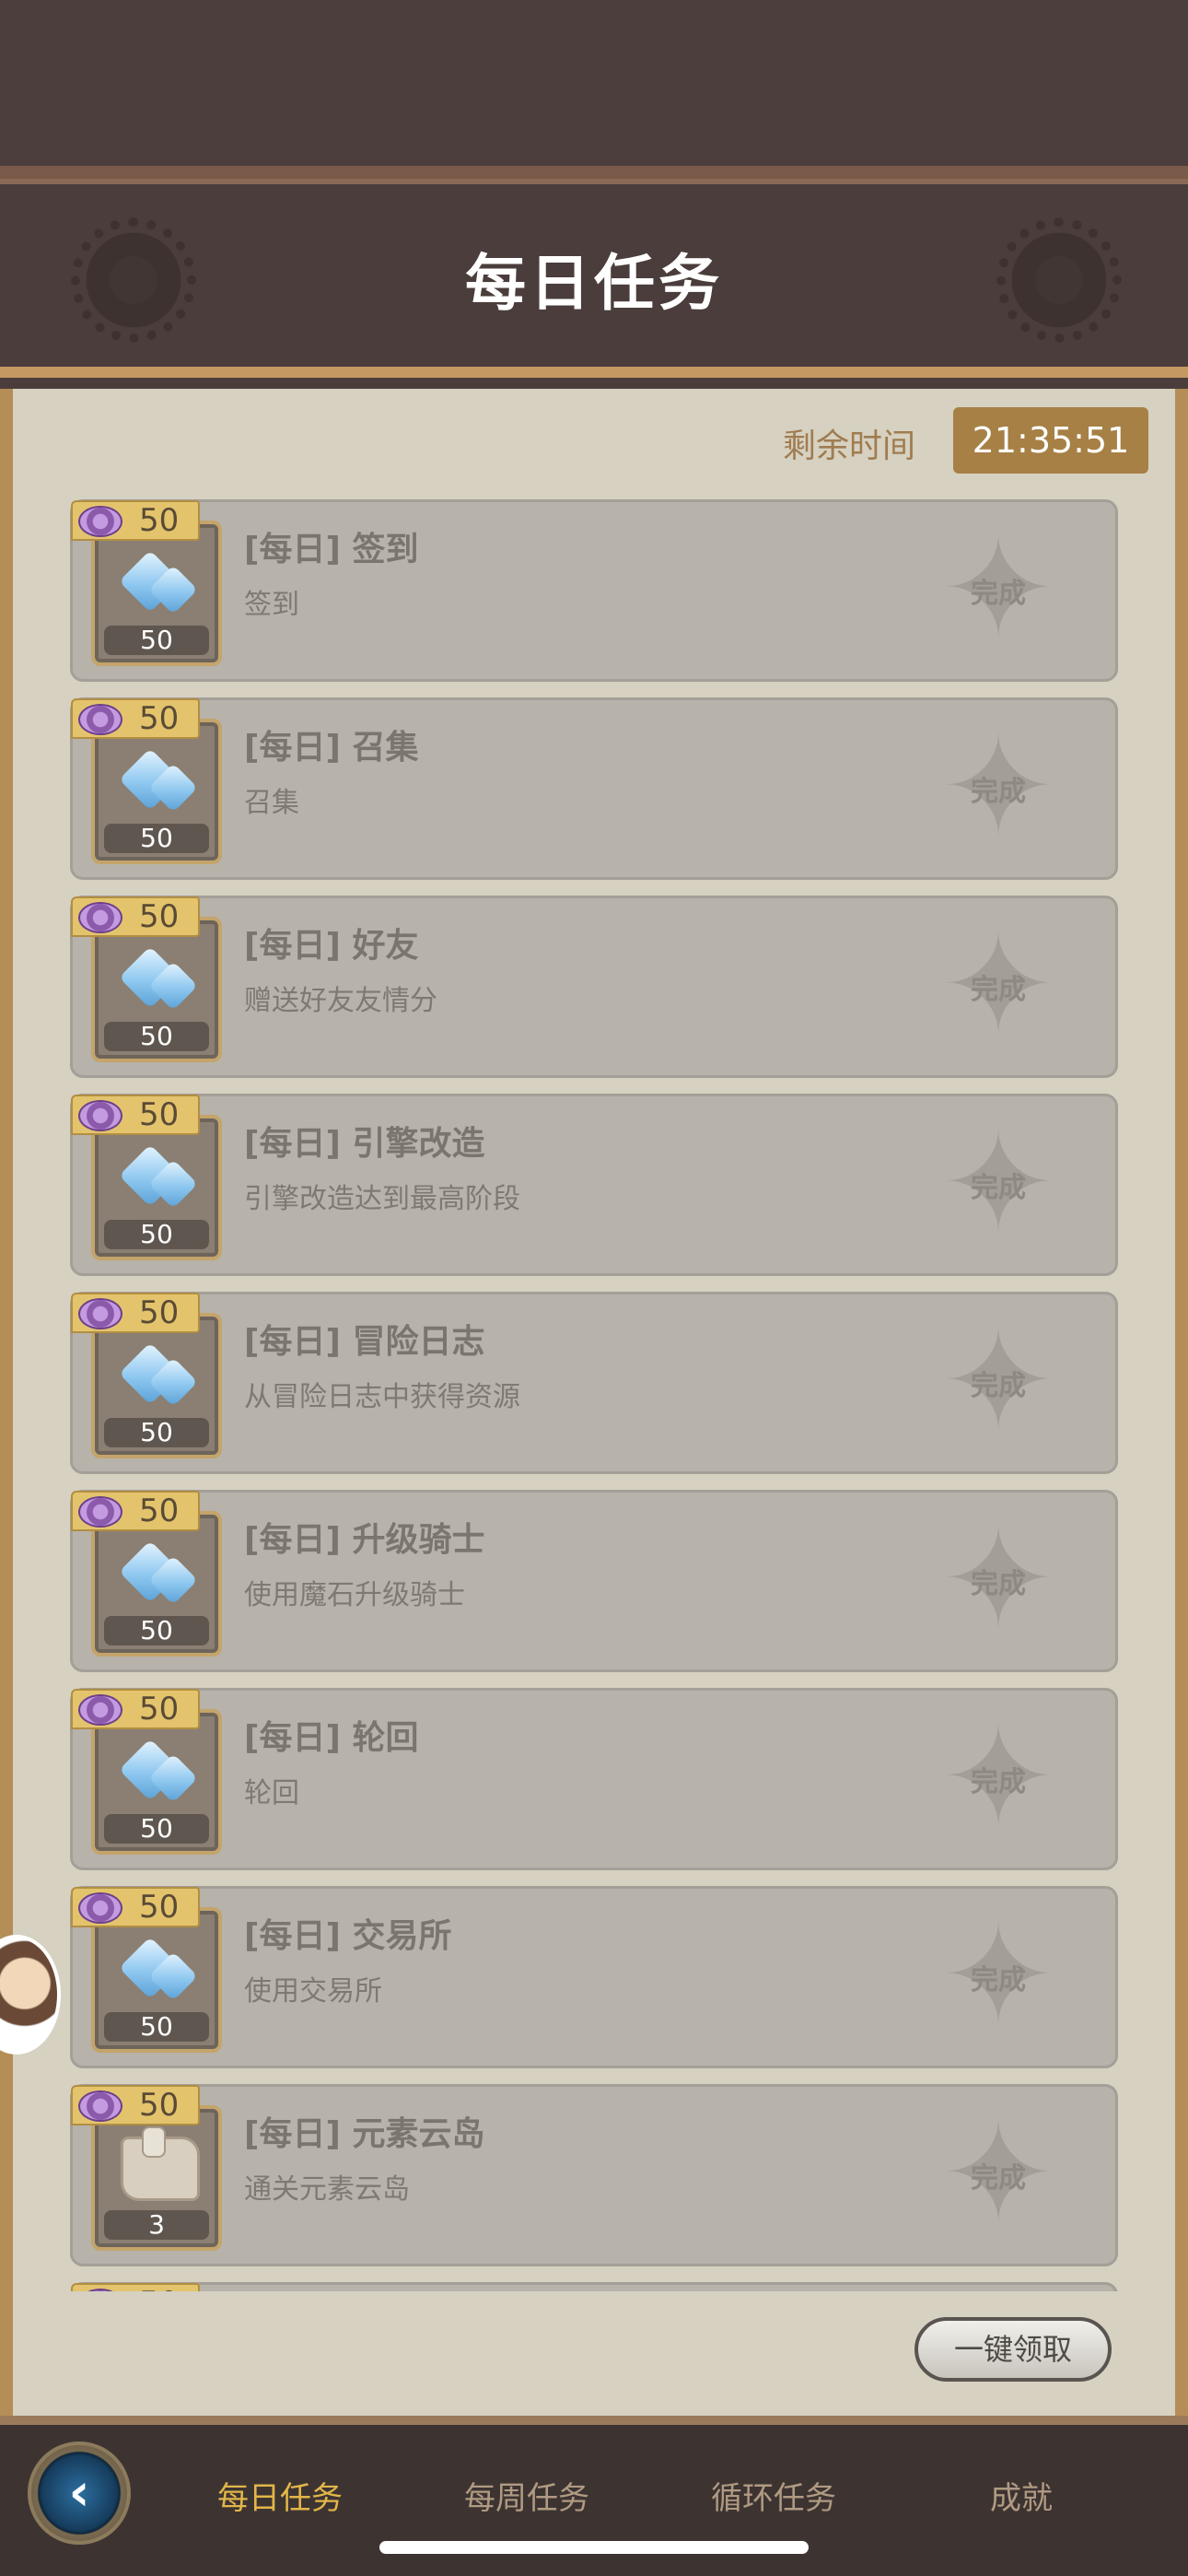  What do you see at coordinates (156, 2225) in the screenshot?
I see `reward-item-quantity: 3` at bounding box center [156, 2225].